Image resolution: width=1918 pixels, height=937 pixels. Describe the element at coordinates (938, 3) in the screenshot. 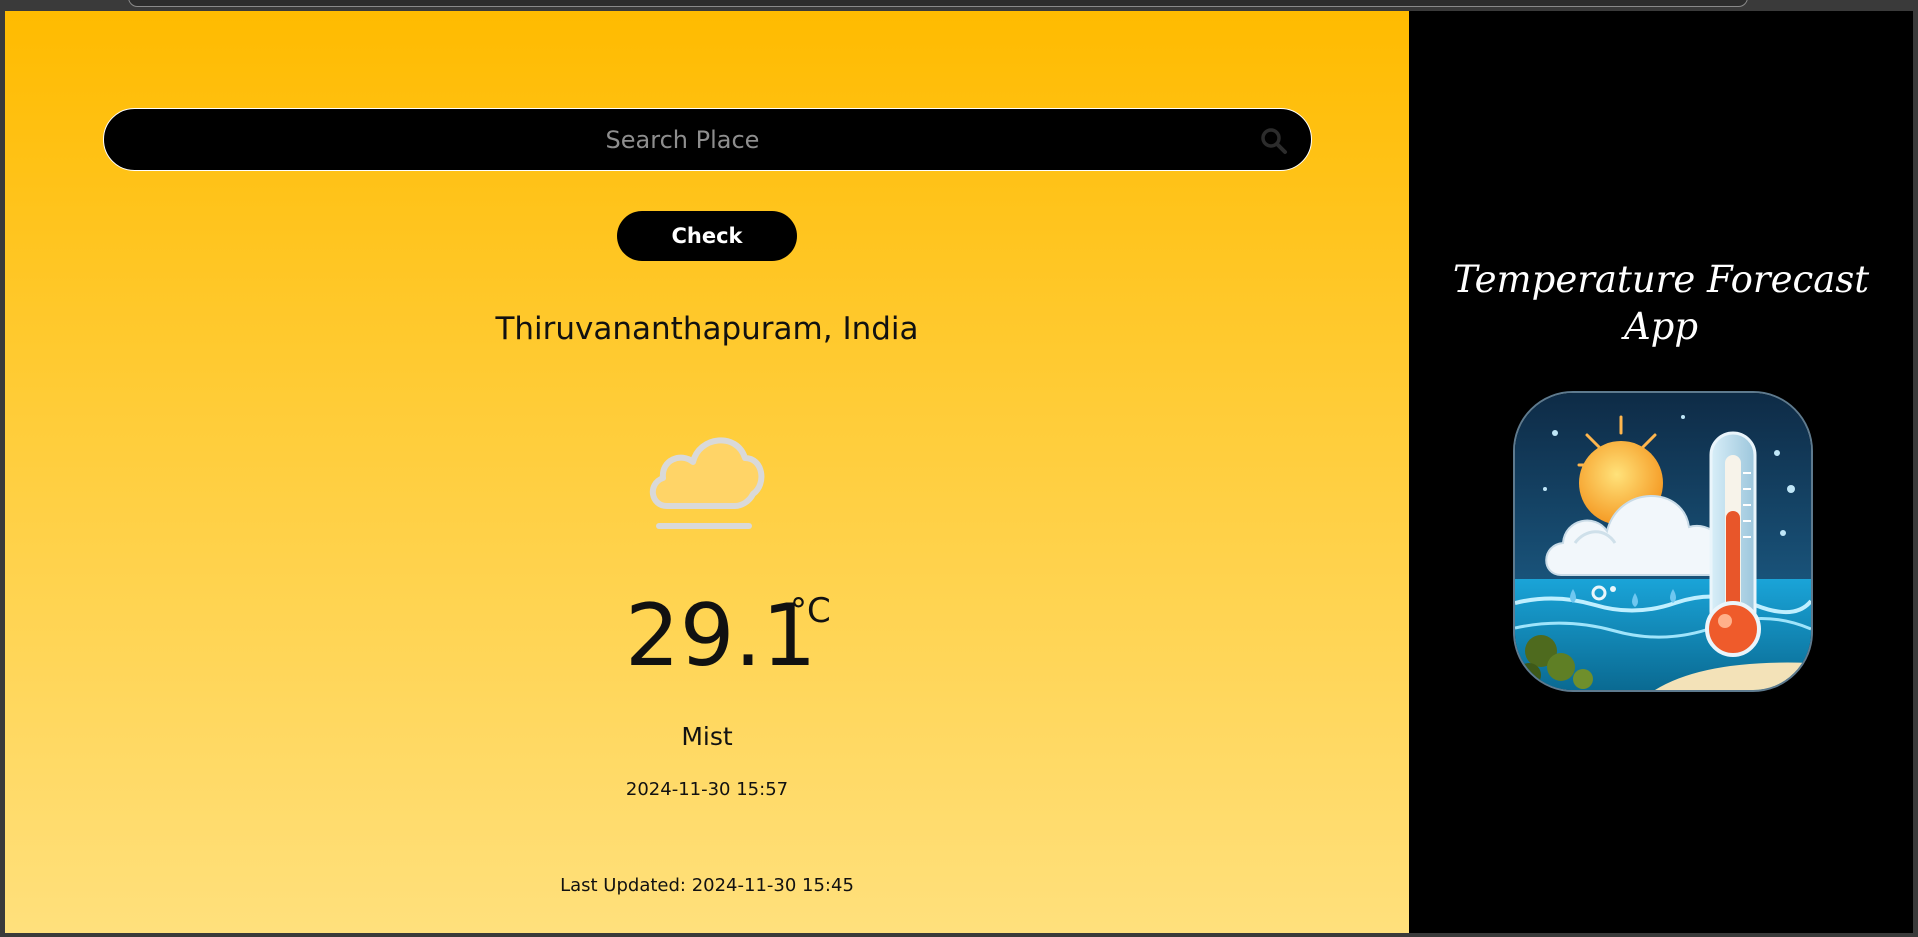

I see `browser-address-bar` at that location.